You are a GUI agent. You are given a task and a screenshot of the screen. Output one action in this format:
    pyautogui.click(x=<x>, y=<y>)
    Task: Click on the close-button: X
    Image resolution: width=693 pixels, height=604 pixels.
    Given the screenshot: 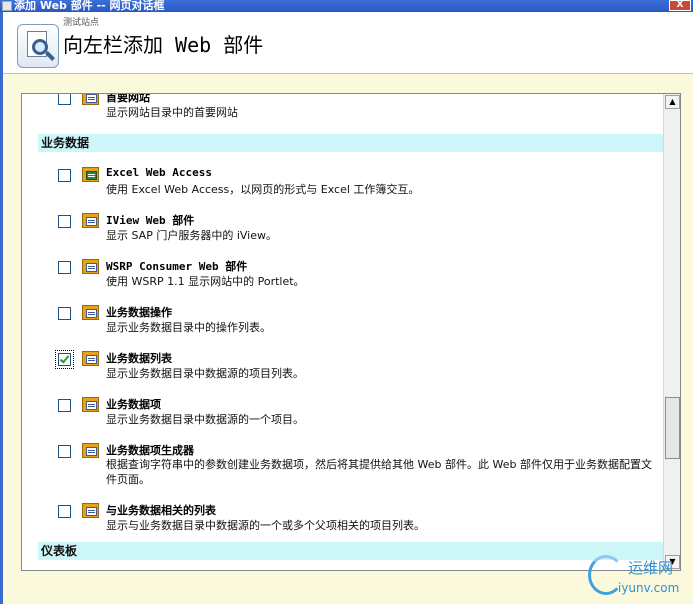 What is the action you would take?
    pyautogui.click(x=680, y=5)
    